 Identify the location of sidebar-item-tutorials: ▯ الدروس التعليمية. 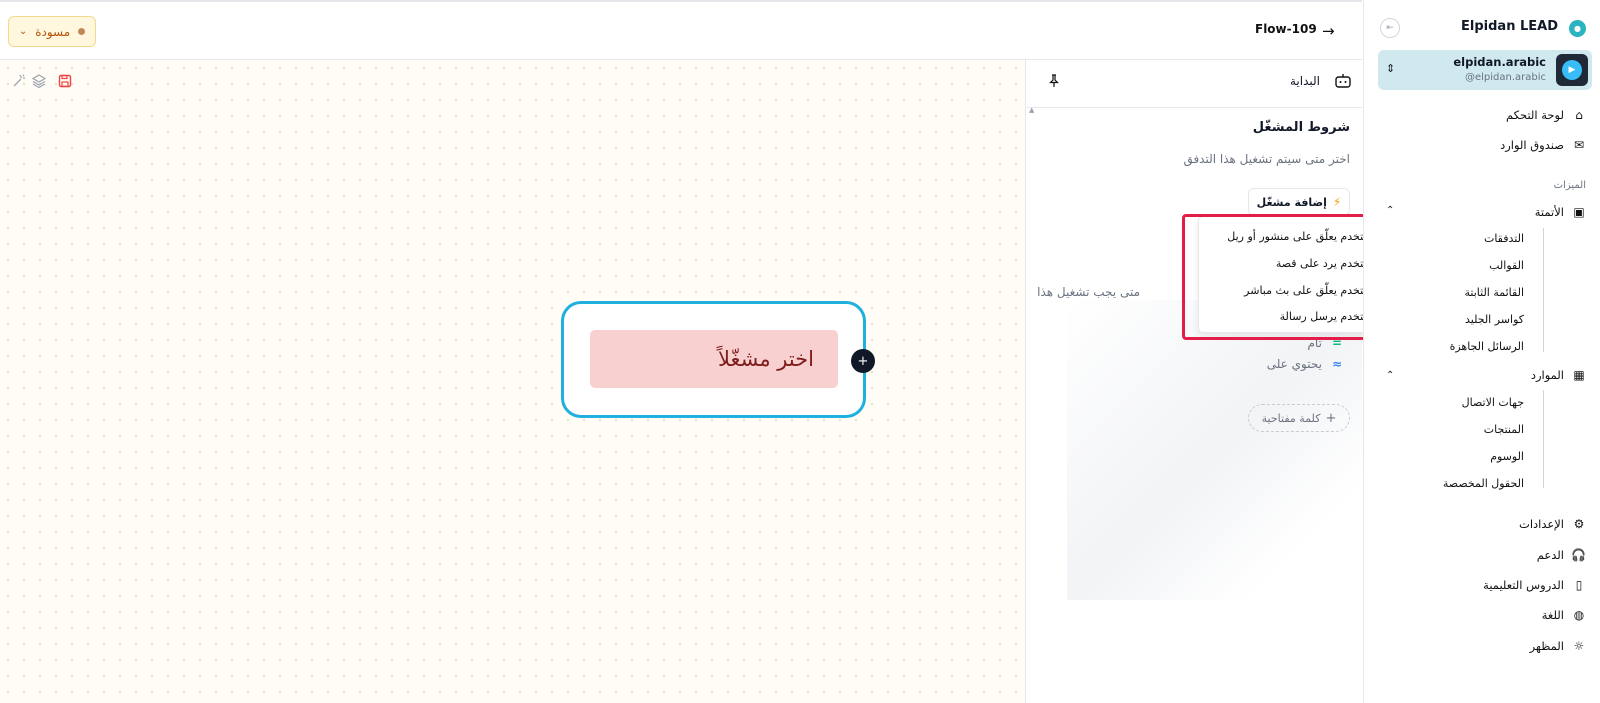
(1534, 585).